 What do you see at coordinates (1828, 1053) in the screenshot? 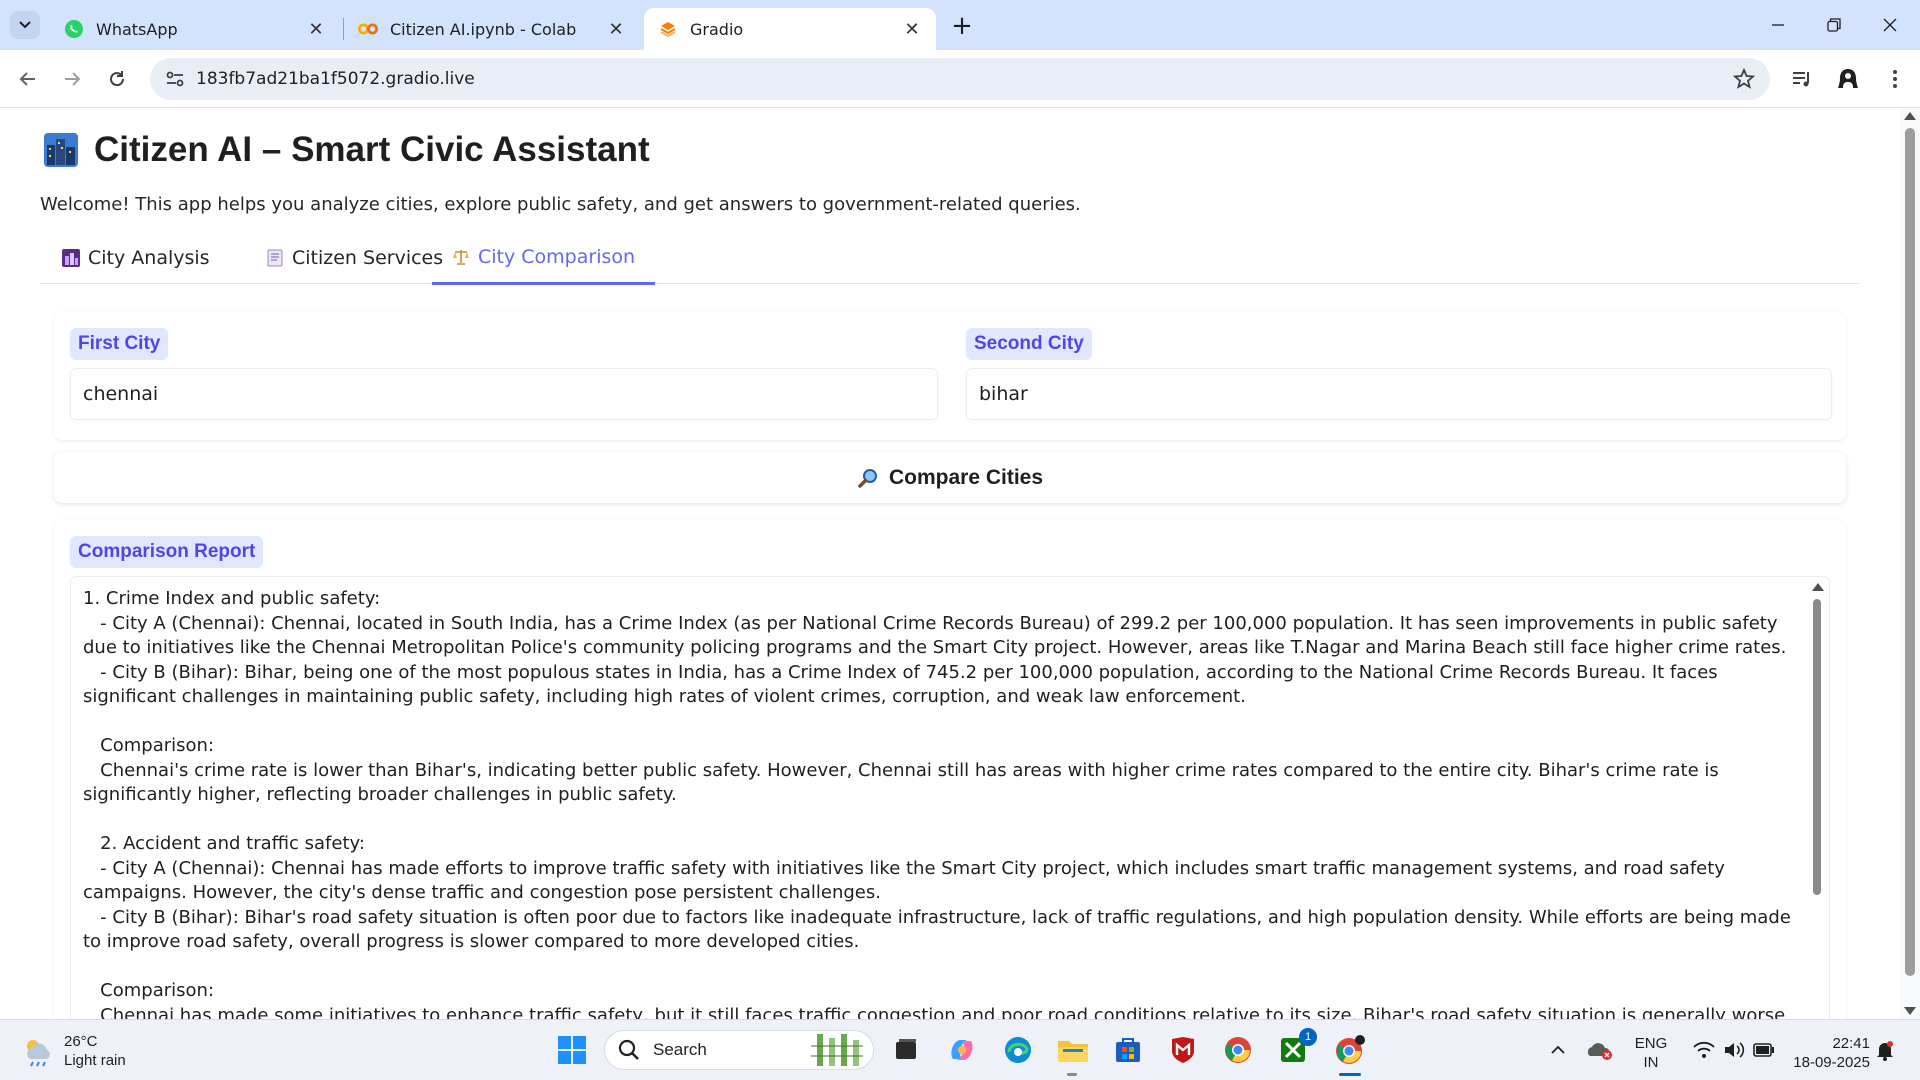
I see `clock: 22:41 18-09-2025` at bounding box center [1828, 1053].